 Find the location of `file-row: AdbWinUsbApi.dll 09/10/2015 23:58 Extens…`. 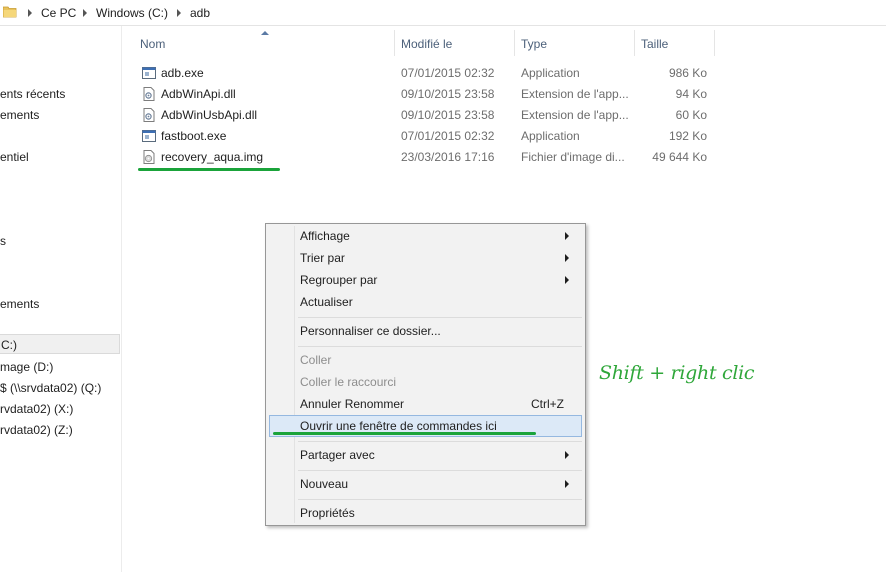

file-row: AdbWinUsbApi.dll 09/10/2015 23:58 Extens… is located at coordinates (424, 115).